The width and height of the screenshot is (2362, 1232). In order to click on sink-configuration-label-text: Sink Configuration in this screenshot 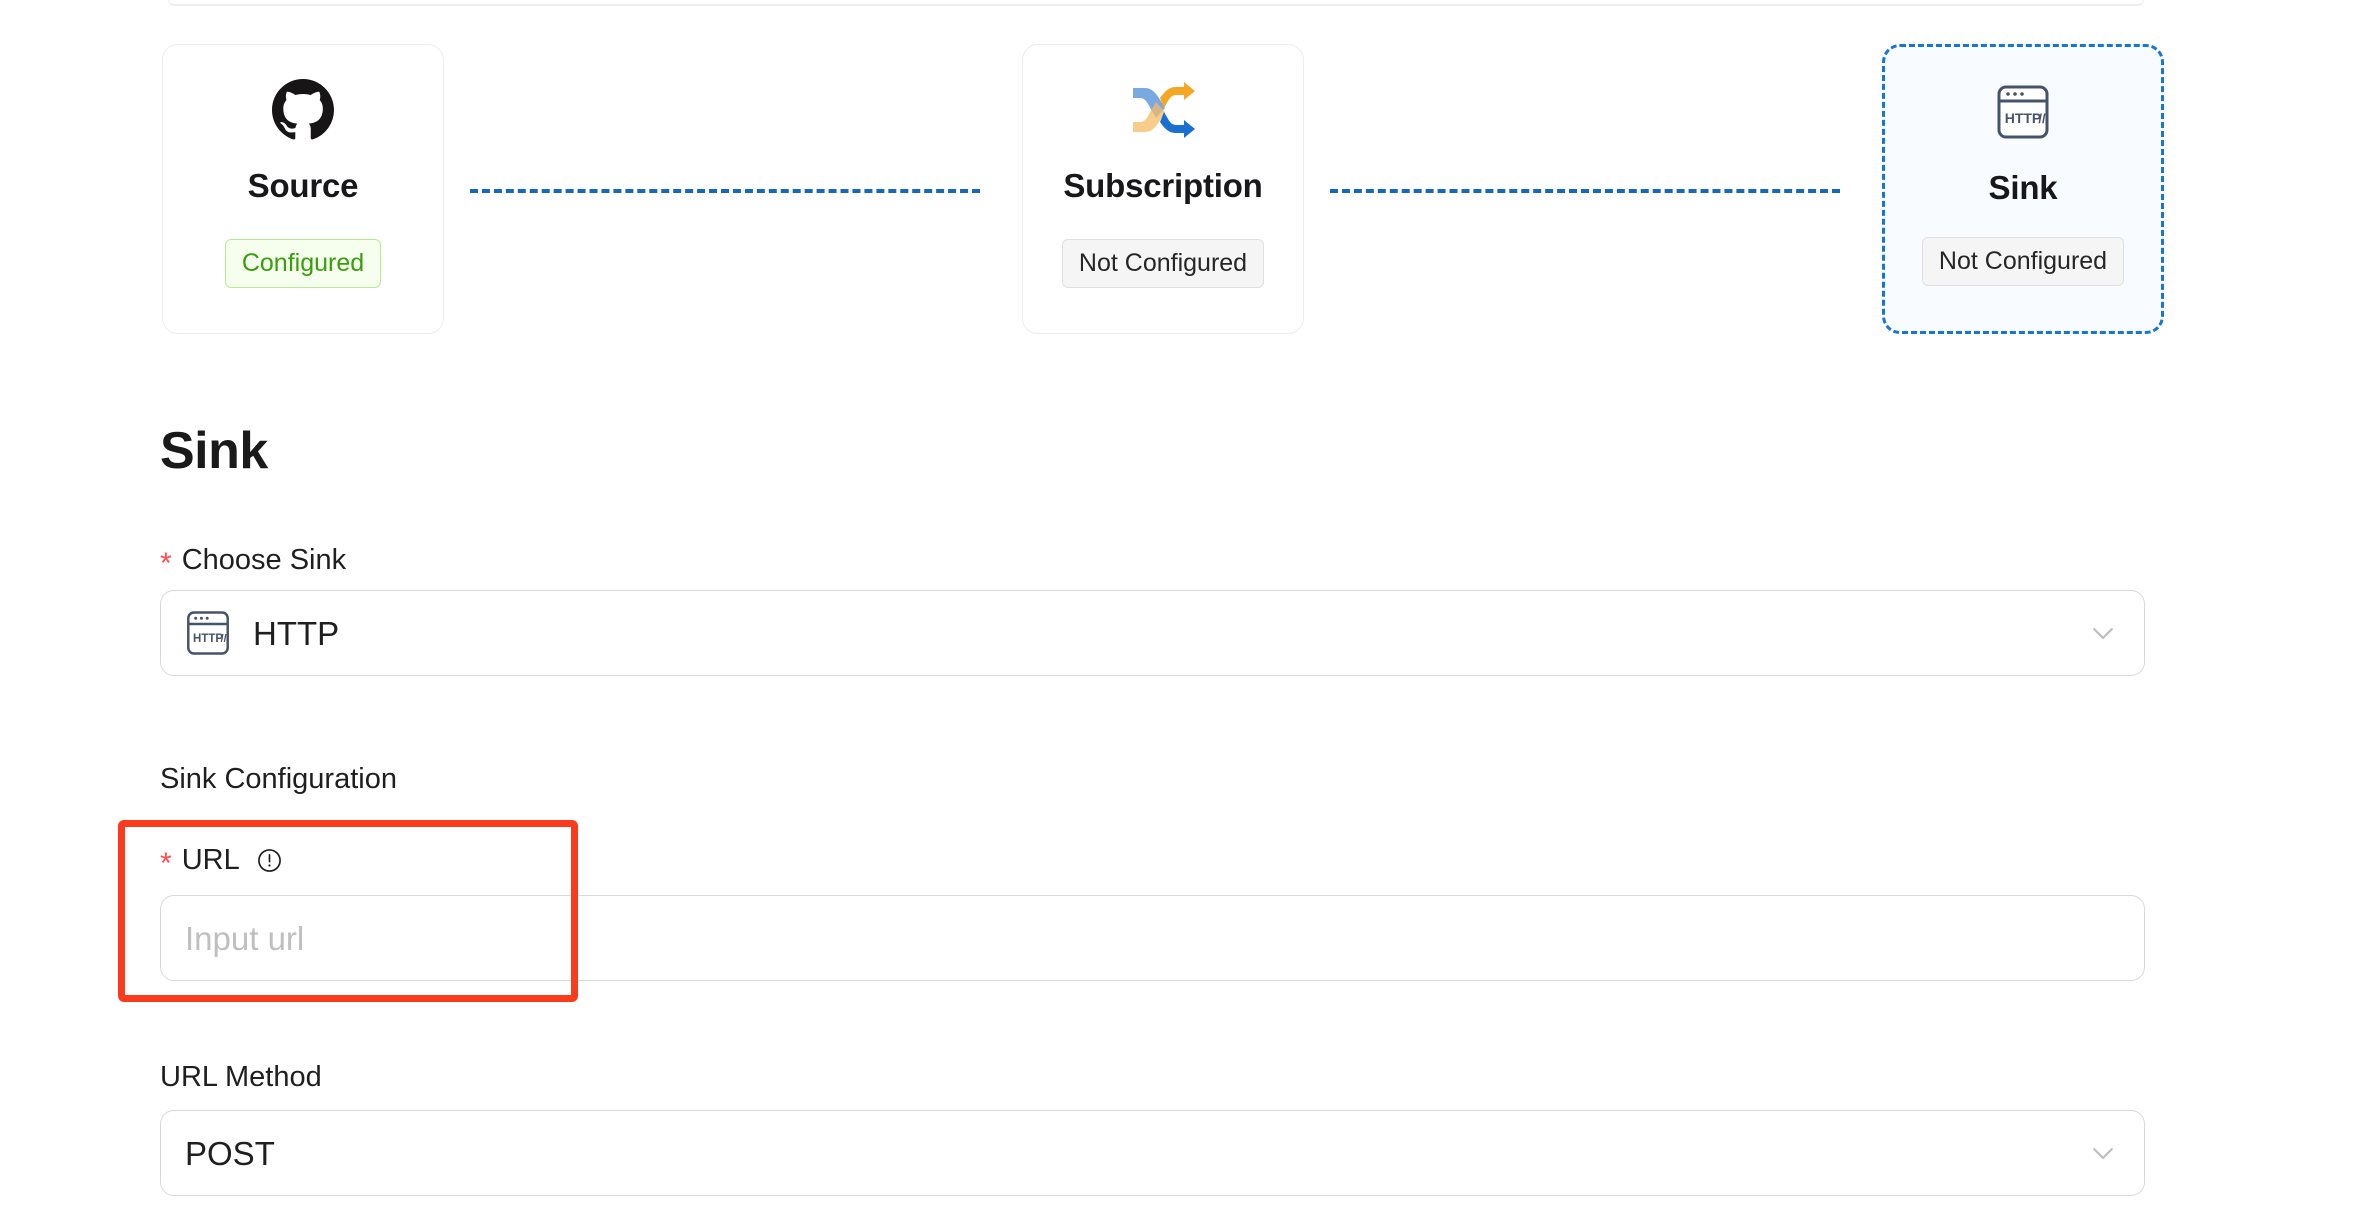, I will do `click(278, 779)`.